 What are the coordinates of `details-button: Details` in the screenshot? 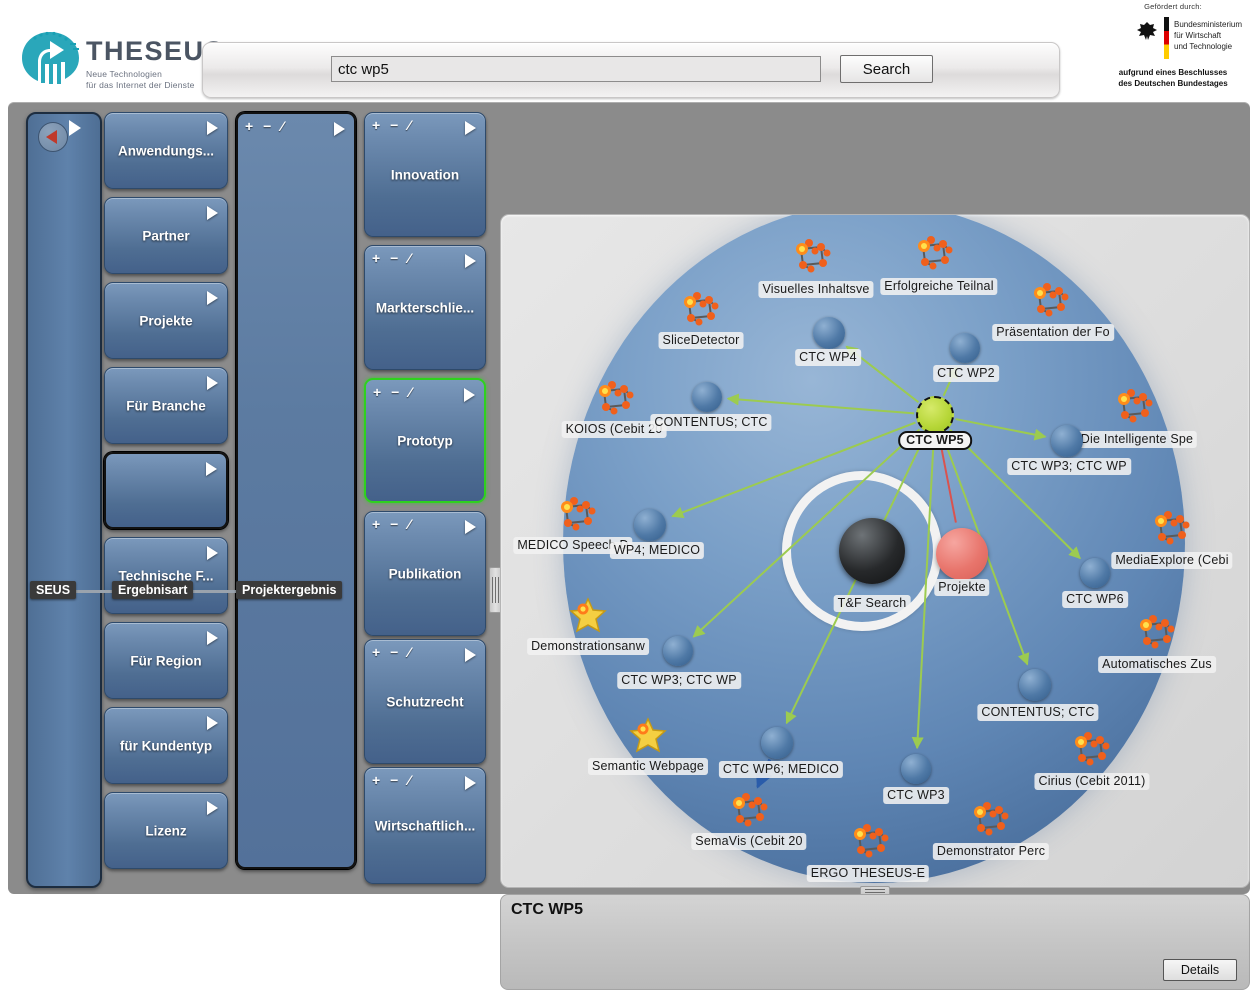 It's located at (1200, 970).